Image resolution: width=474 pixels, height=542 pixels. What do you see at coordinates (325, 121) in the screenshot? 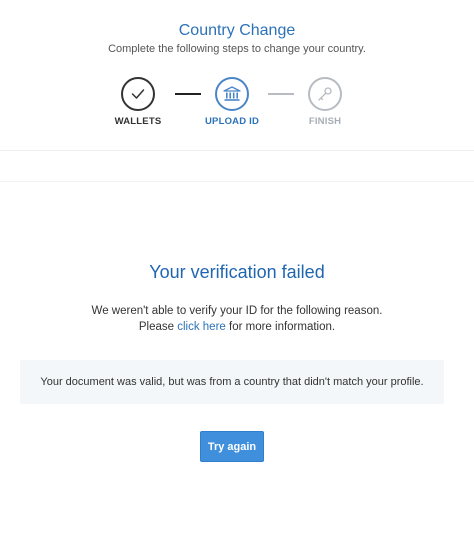
I see `step-label-finish: FINISH` at bounding box center [325, 121].